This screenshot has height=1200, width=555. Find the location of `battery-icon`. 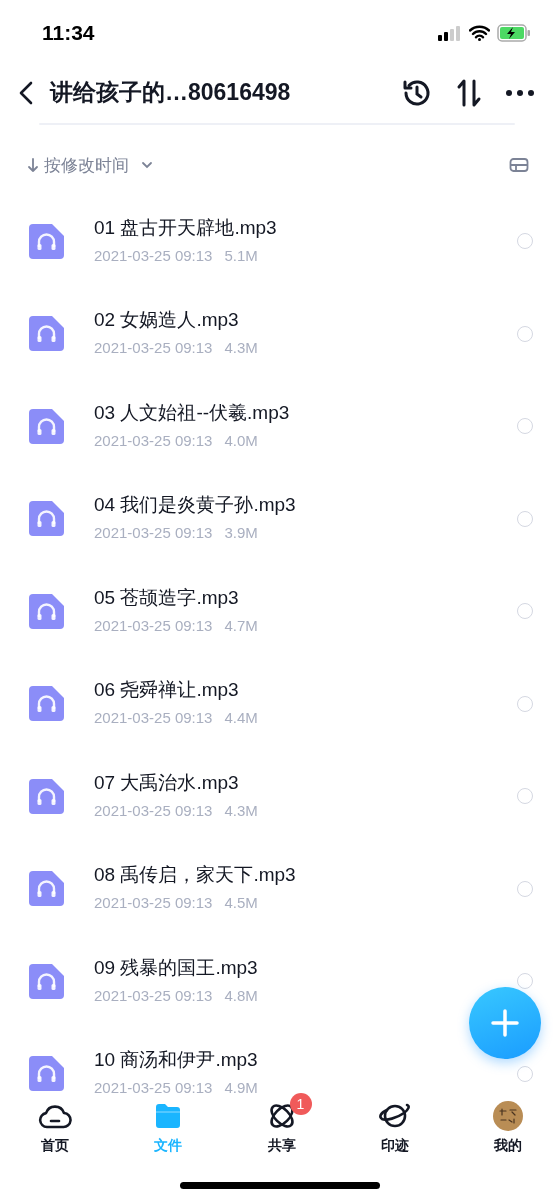

battery-icon is located at coordinates (514, 32).